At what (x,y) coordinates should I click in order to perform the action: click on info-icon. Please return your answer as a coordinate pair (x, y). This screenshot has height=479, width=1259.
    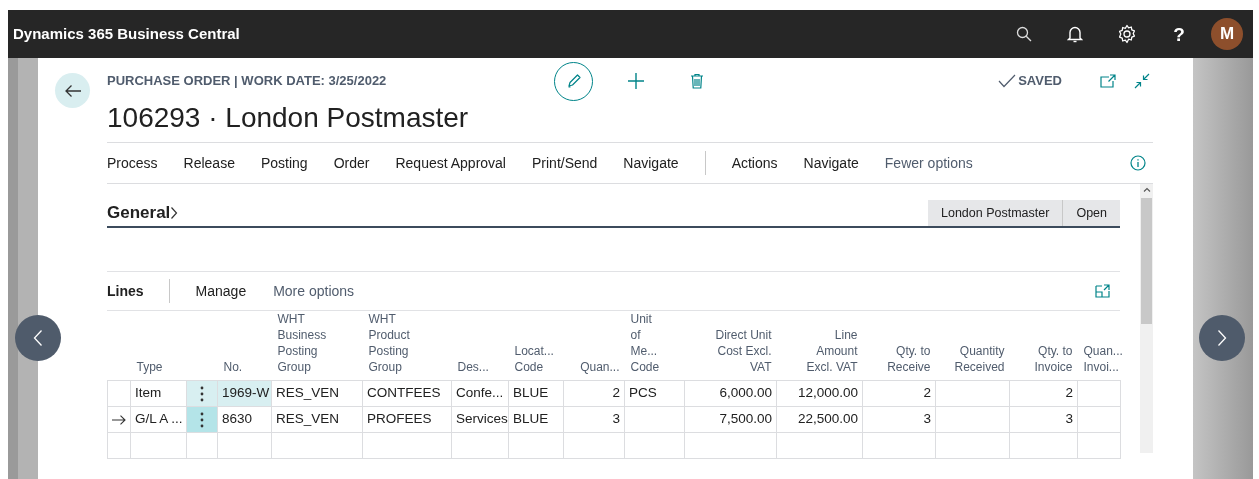
    Looking at the image, I should click on (1138, 163).